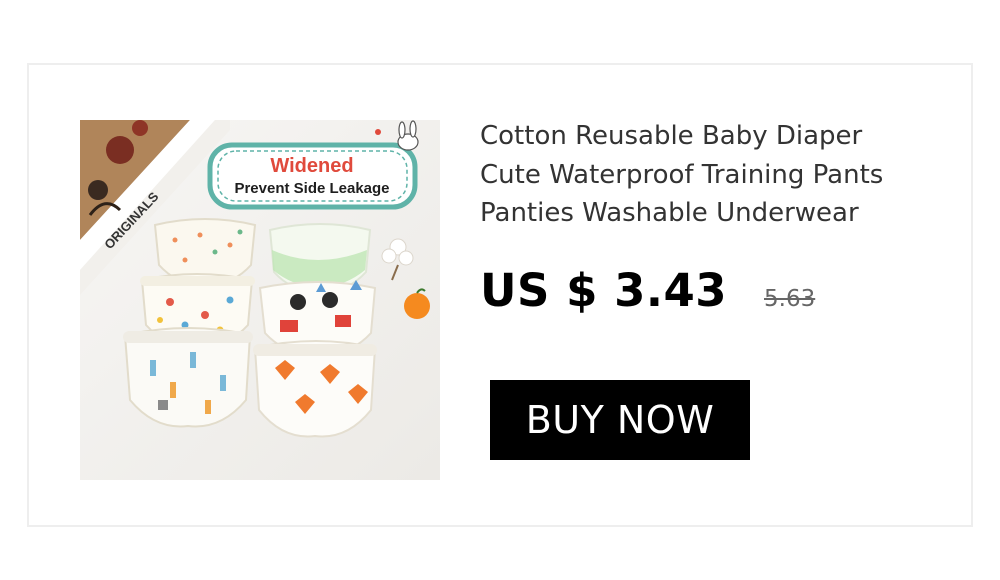 Image resolution: width=1000 pixels, height=580 pixels. Describe the element at coordinates (604, 290) in the screenshot. I see `sale-price: US $ 3.43` at that location.